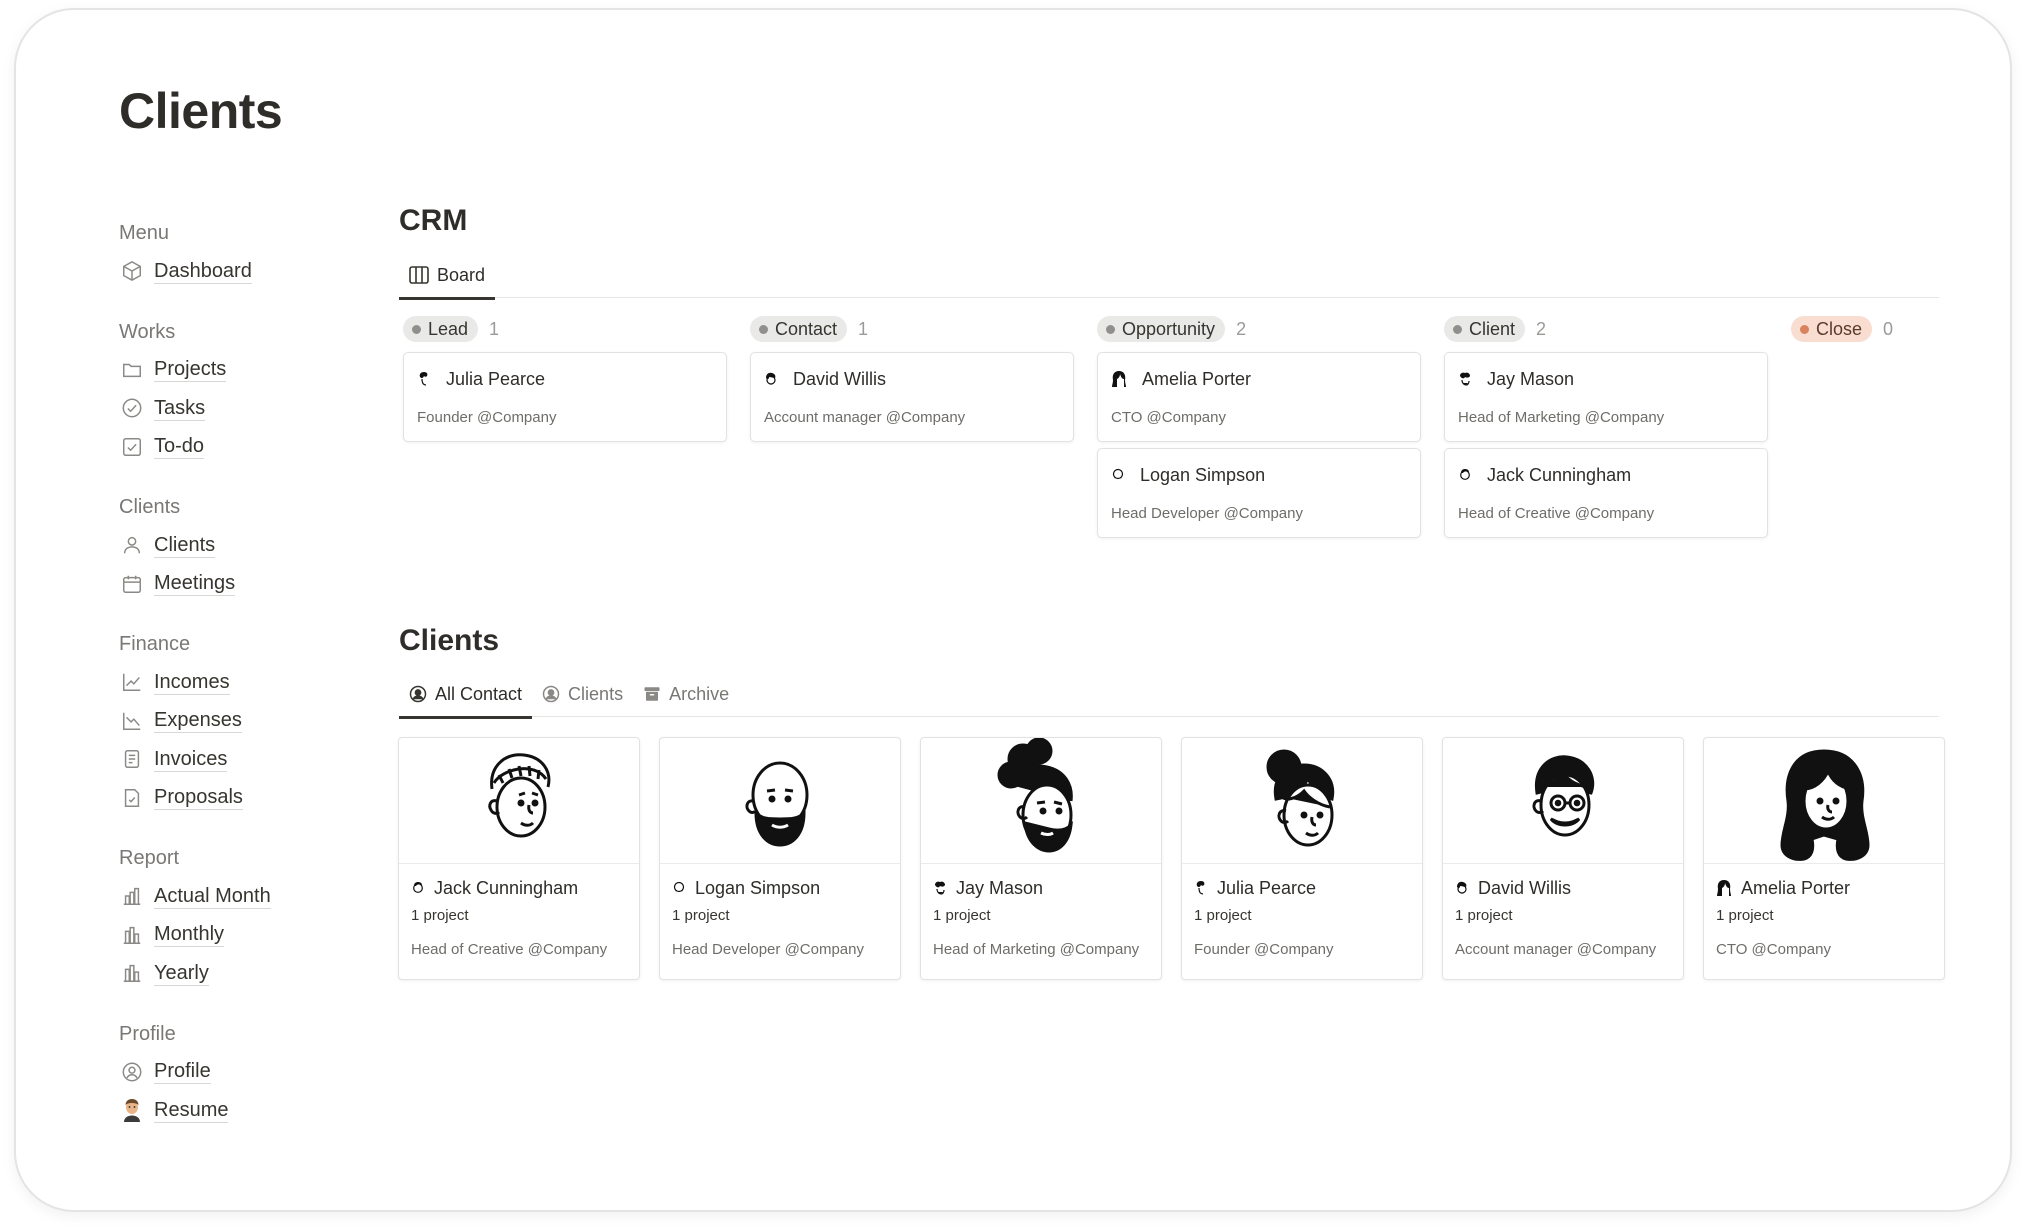  Describe the element at coordinates (1168, 417) in the screenshot. I see `card-role: CTO @Company` at that location.